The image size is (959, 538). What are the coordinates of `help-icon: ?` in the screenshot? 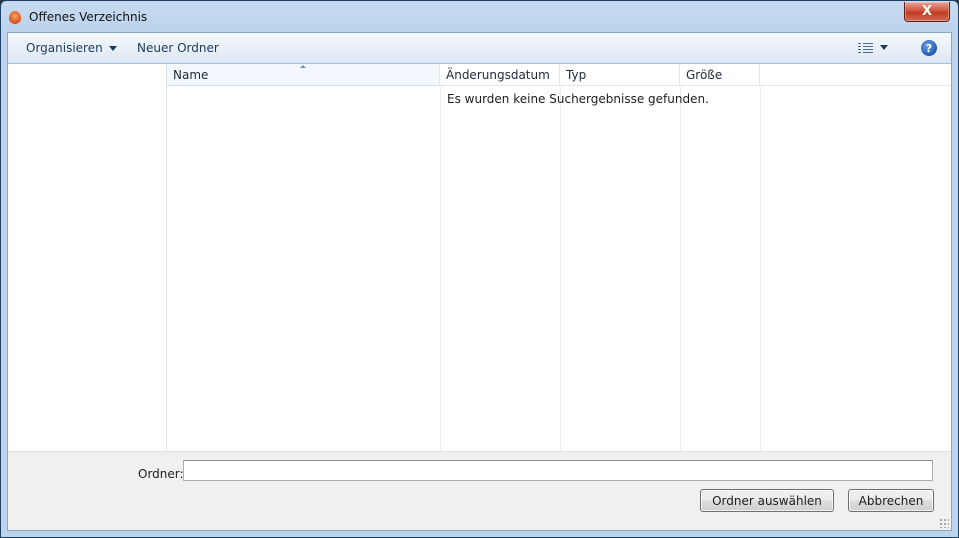 It's located at (929, 48).